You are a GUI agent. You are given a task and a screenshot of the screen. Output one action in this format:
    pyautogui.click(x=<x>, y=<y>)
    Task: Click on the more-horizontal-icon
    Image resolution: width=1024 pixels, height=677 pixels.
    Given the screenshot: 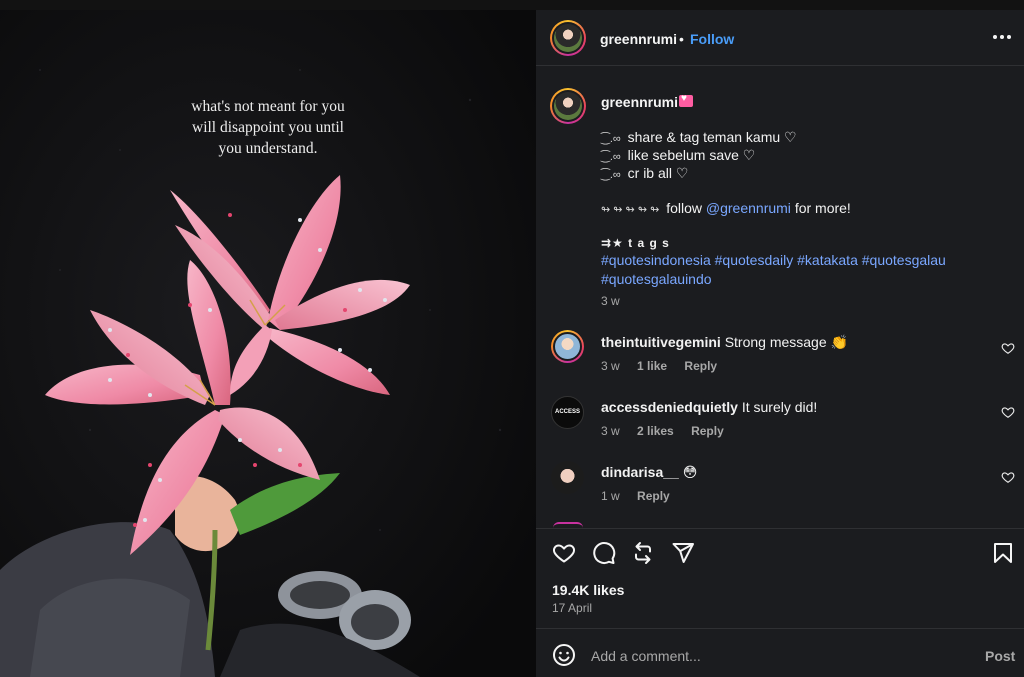 What is the action you would take?
    pyautogui.click(x=1002, y=37)
    